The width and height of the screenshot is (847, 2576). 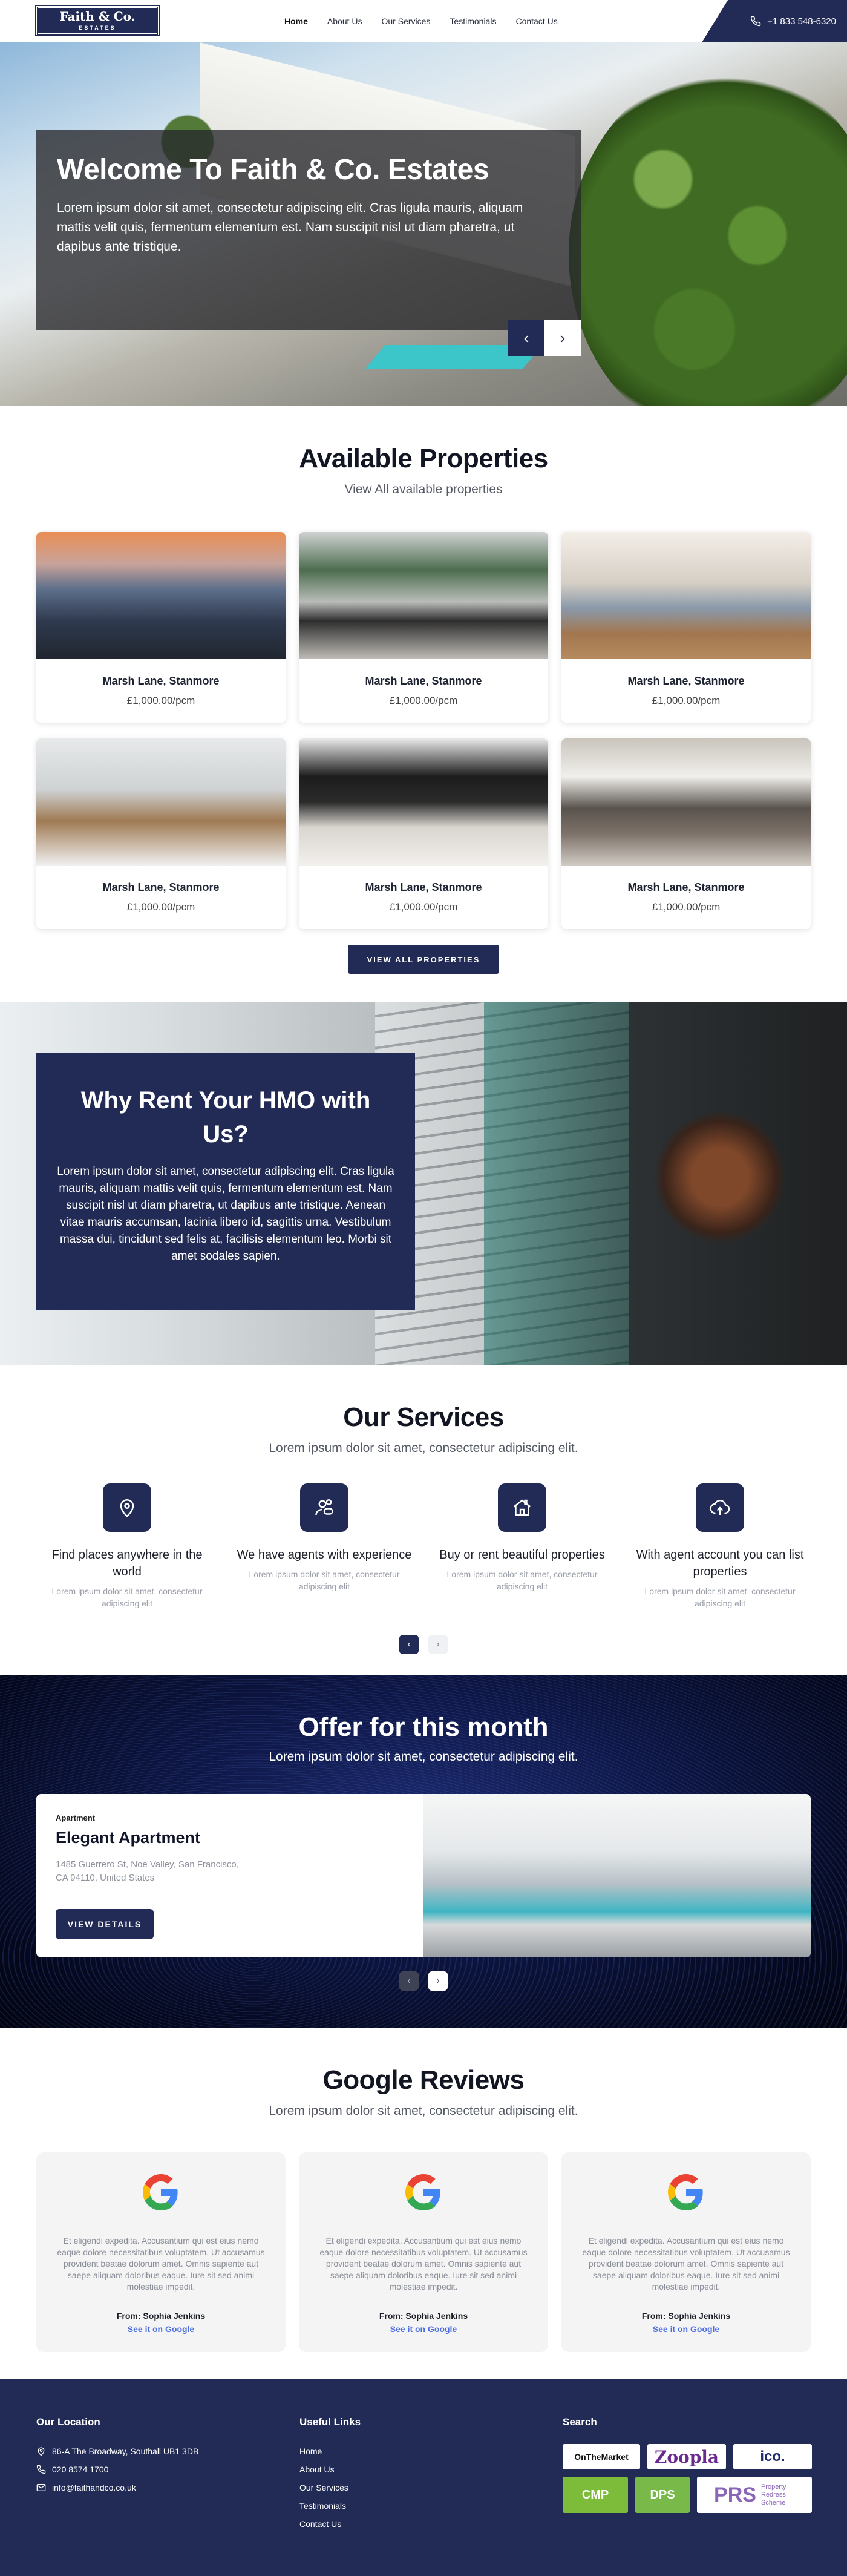 What do you see at coordinates (423, 489) in the screenshot?
I see `properties-subtitle: View All available properties` at bounding box center [423, 489].